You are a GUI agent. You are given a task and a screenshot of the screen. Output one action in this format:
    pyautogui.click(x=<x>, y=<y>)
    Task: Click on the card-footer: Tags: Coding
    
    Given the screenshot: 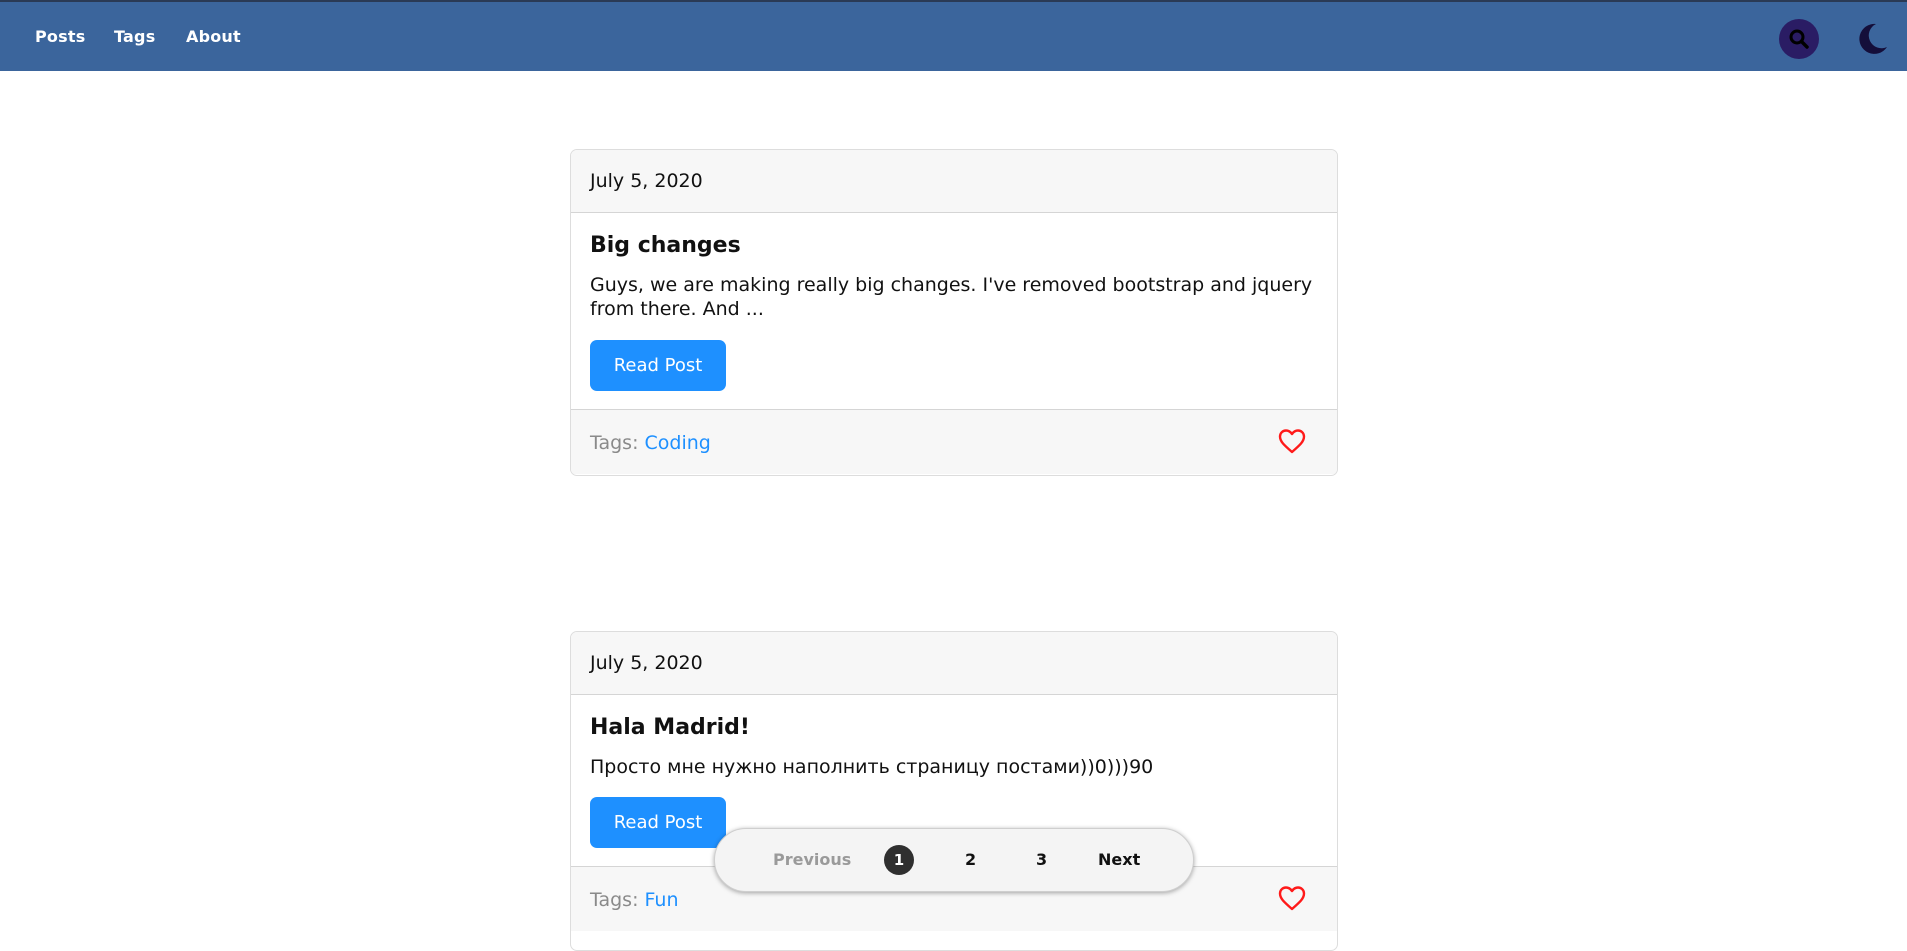 What is the action you would take?
    pyautogui.click(x=954, y=442)
    